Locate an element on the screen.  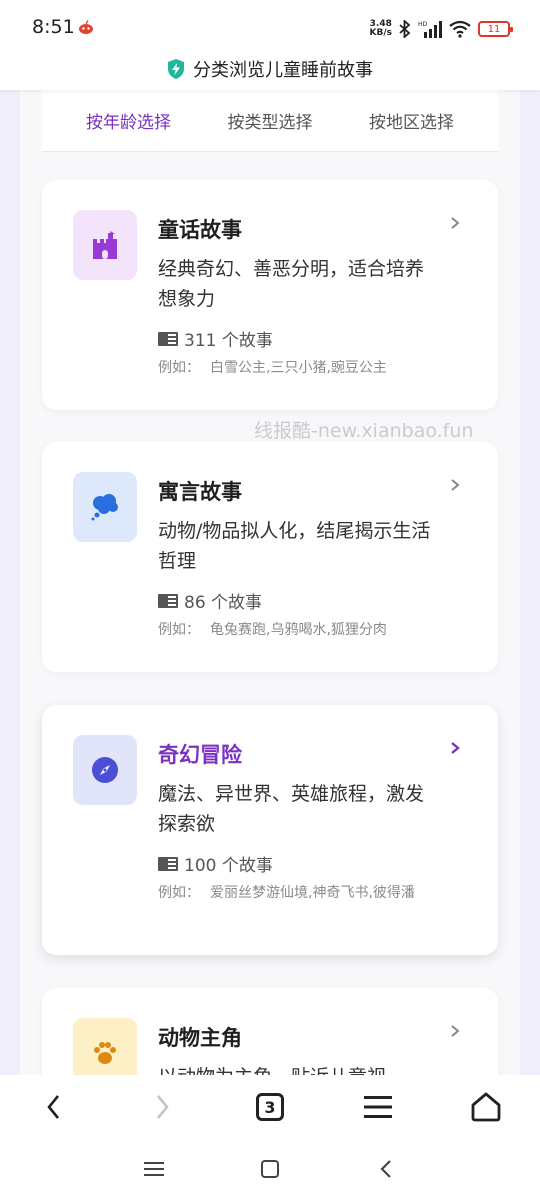
hd-signal-icon: HD is located at coordinates (430, 29).